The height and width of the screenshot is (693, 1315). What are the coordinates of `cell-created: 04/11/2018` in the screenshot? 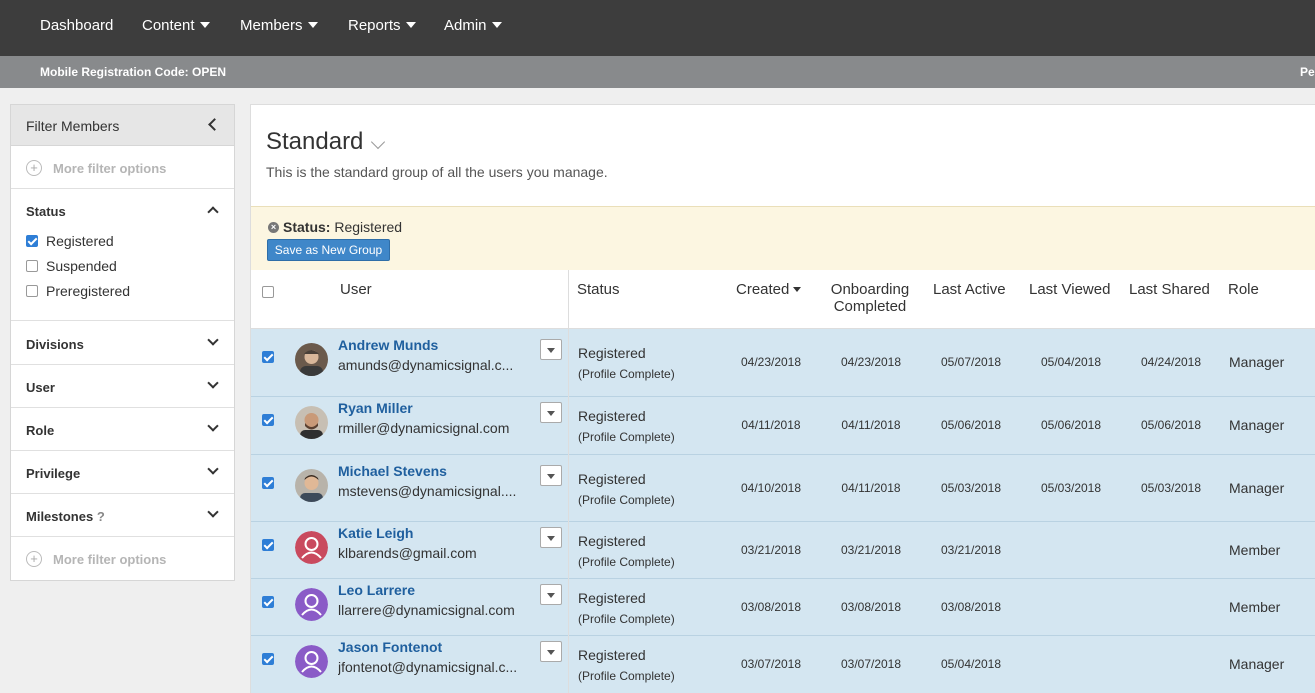 It's located at (771, 425).